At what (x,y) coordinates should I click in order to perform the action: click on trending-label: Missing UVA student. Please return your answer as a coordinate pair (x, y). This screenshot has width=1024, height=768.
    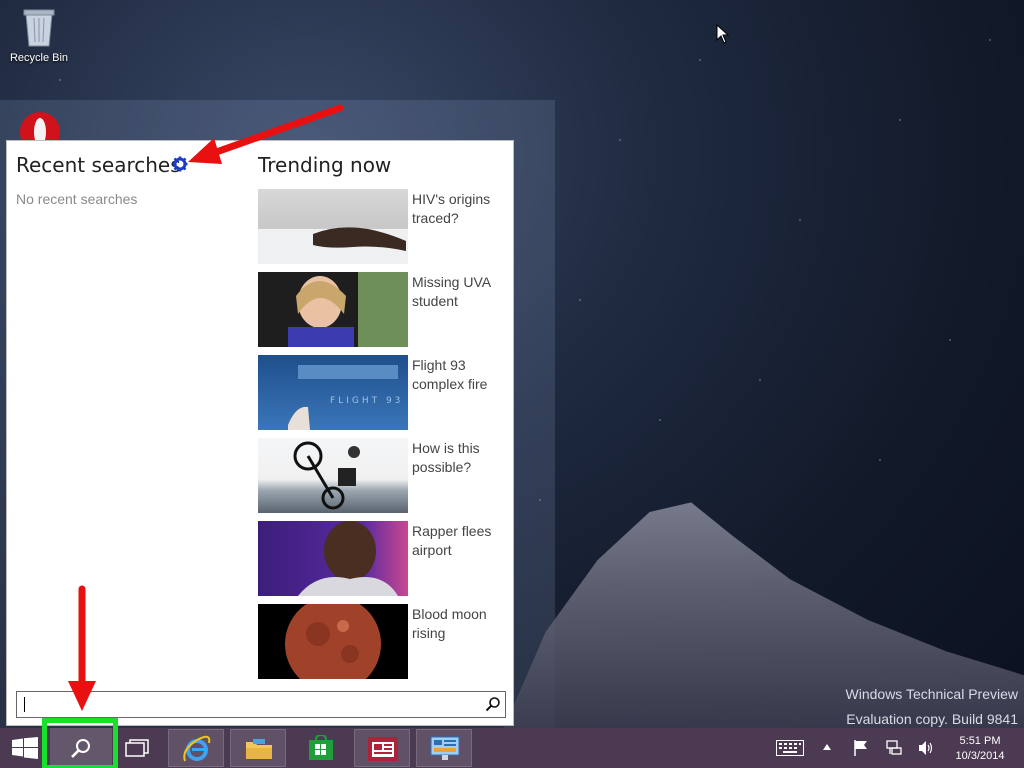
    Looking at the image, I should click on (451, 291).